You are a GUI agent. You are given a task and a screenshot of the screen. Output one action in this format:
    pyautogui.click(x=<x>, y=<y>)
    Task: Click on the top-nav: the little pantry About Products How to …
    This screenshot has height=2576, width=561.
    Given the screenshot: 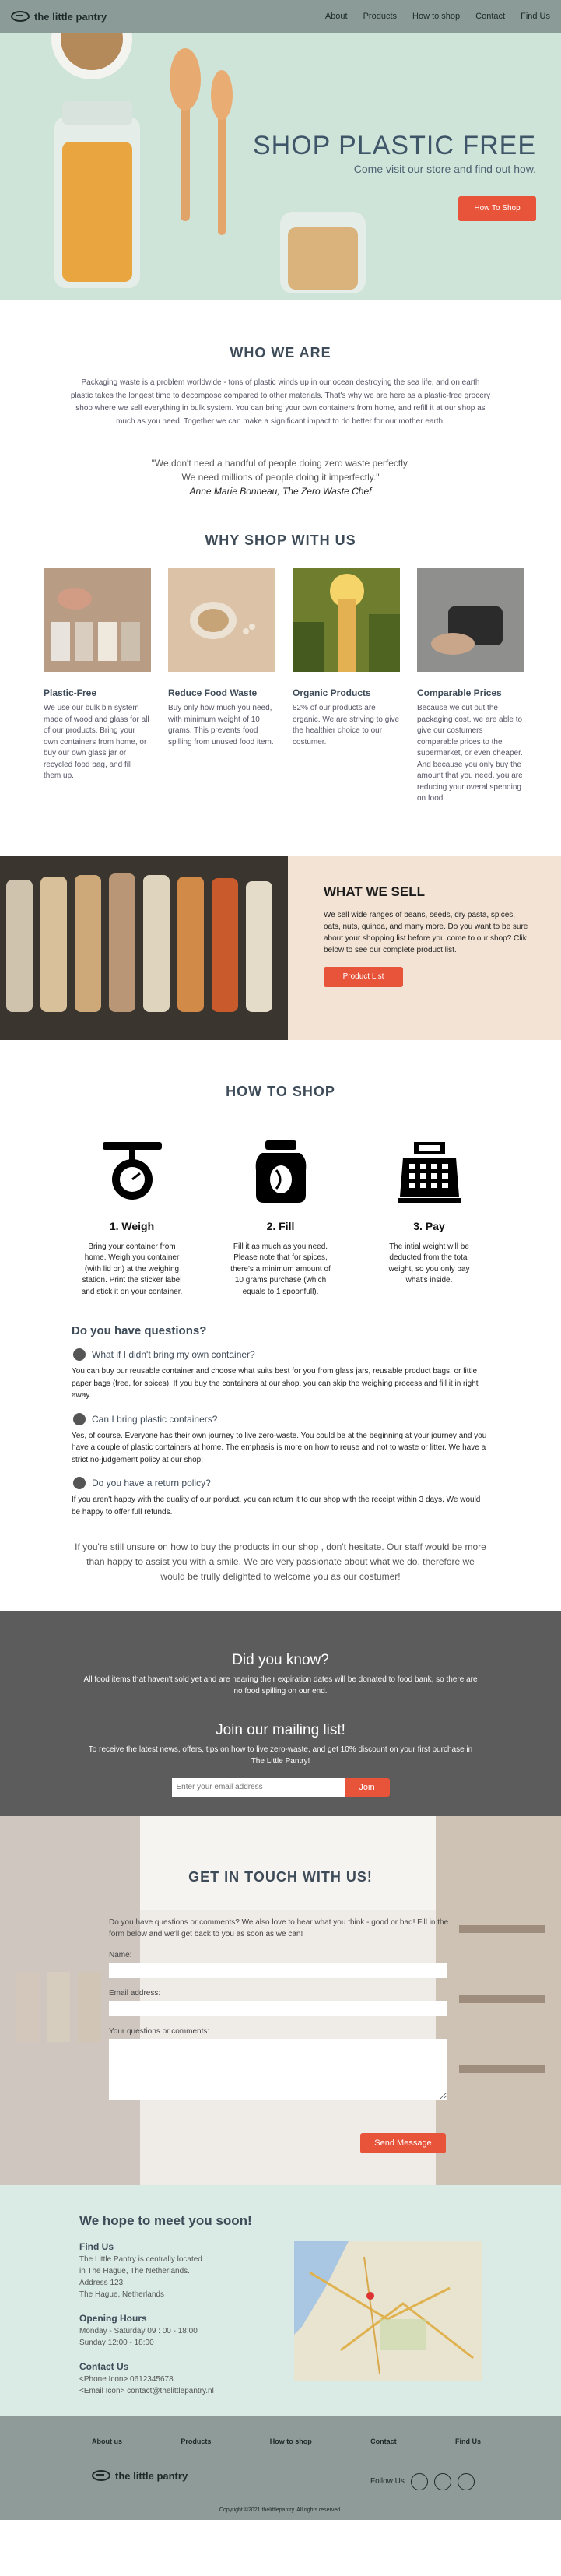 What is the action you would take?
    pyautogui.click(x=280, y=16)
    